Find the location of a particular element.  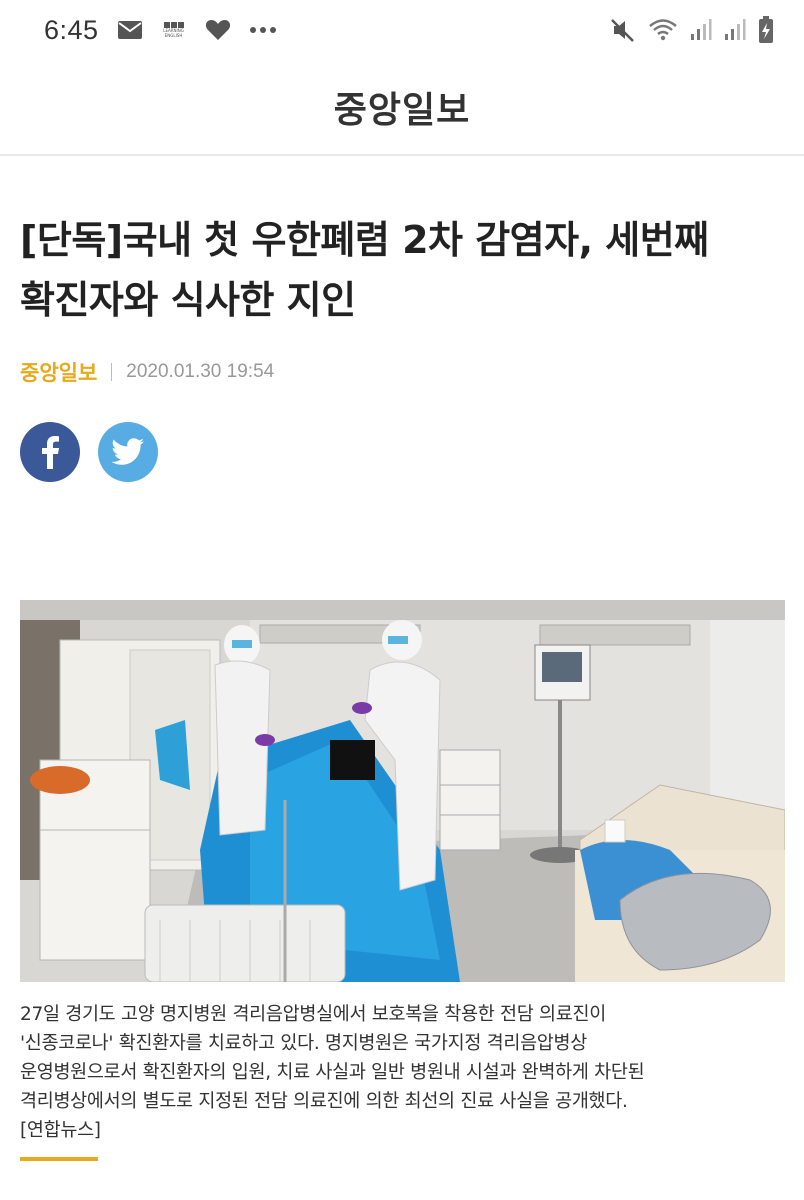

article-date: 2020.01.30 19:54 is located at coordinates (200, 371).